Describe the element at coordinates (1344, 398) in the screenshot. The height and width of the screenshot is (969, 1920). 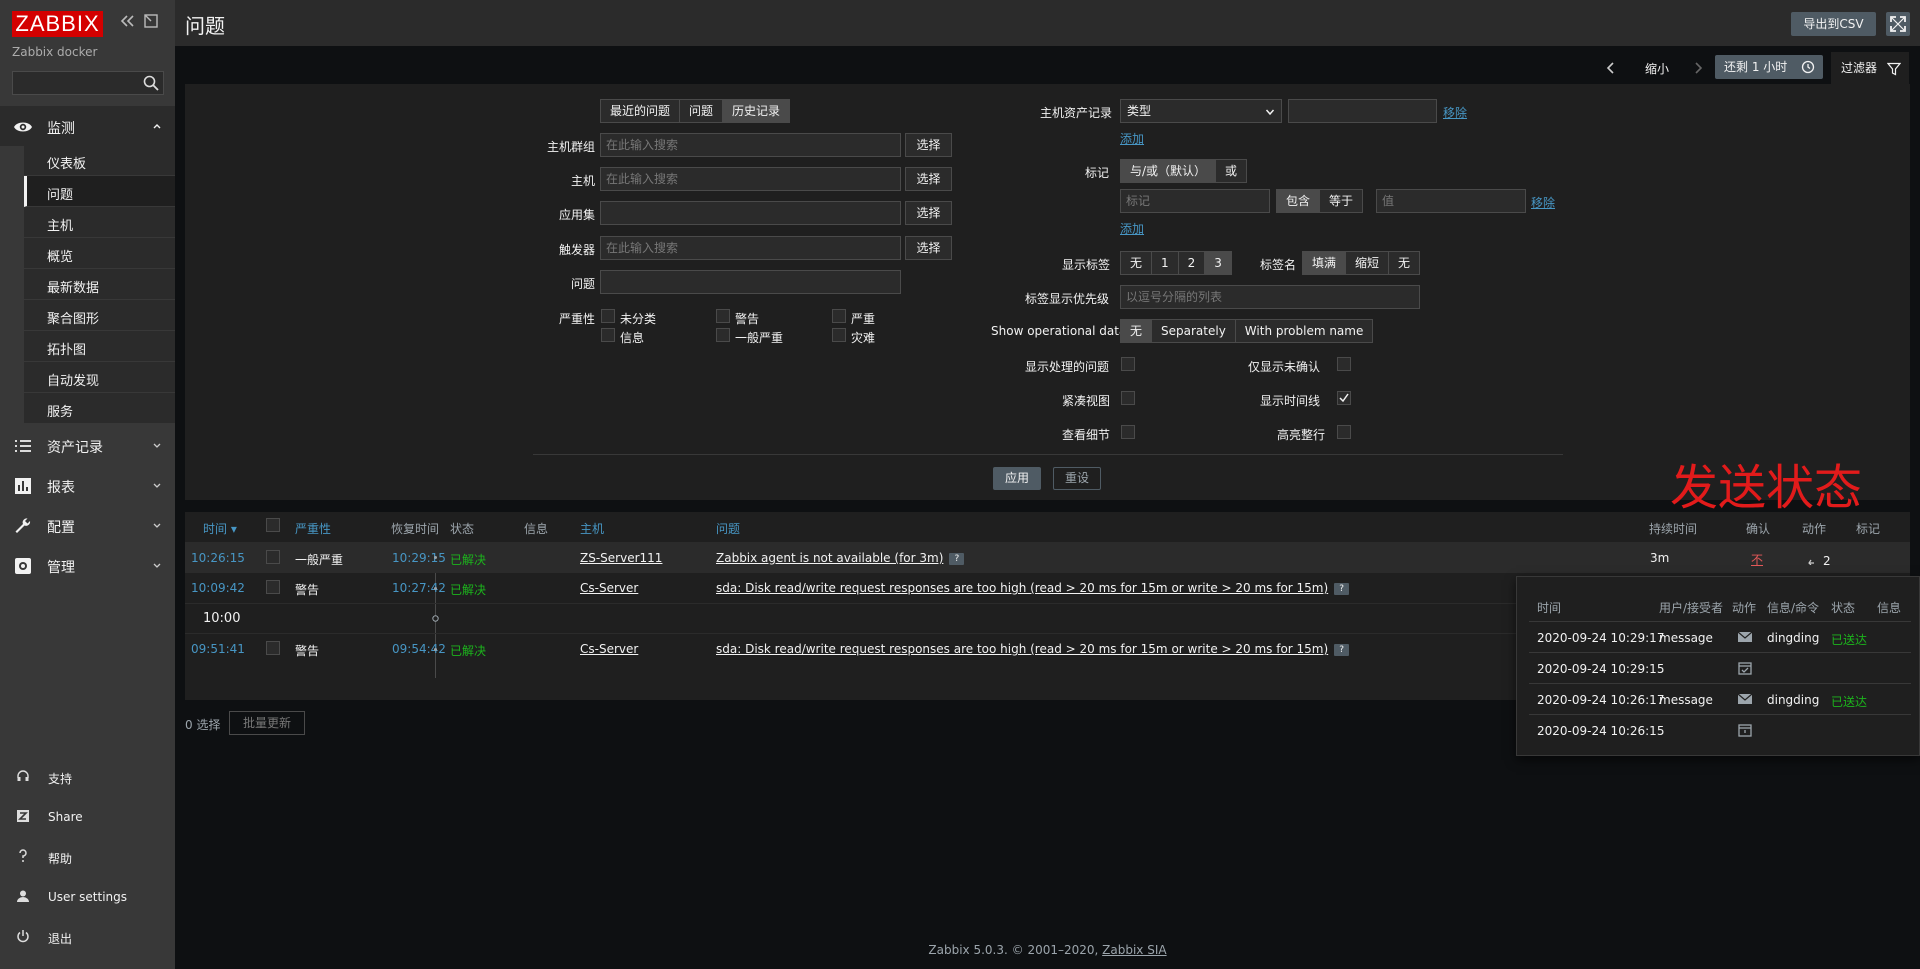
I see `show-timeline-checkbox` at that location.